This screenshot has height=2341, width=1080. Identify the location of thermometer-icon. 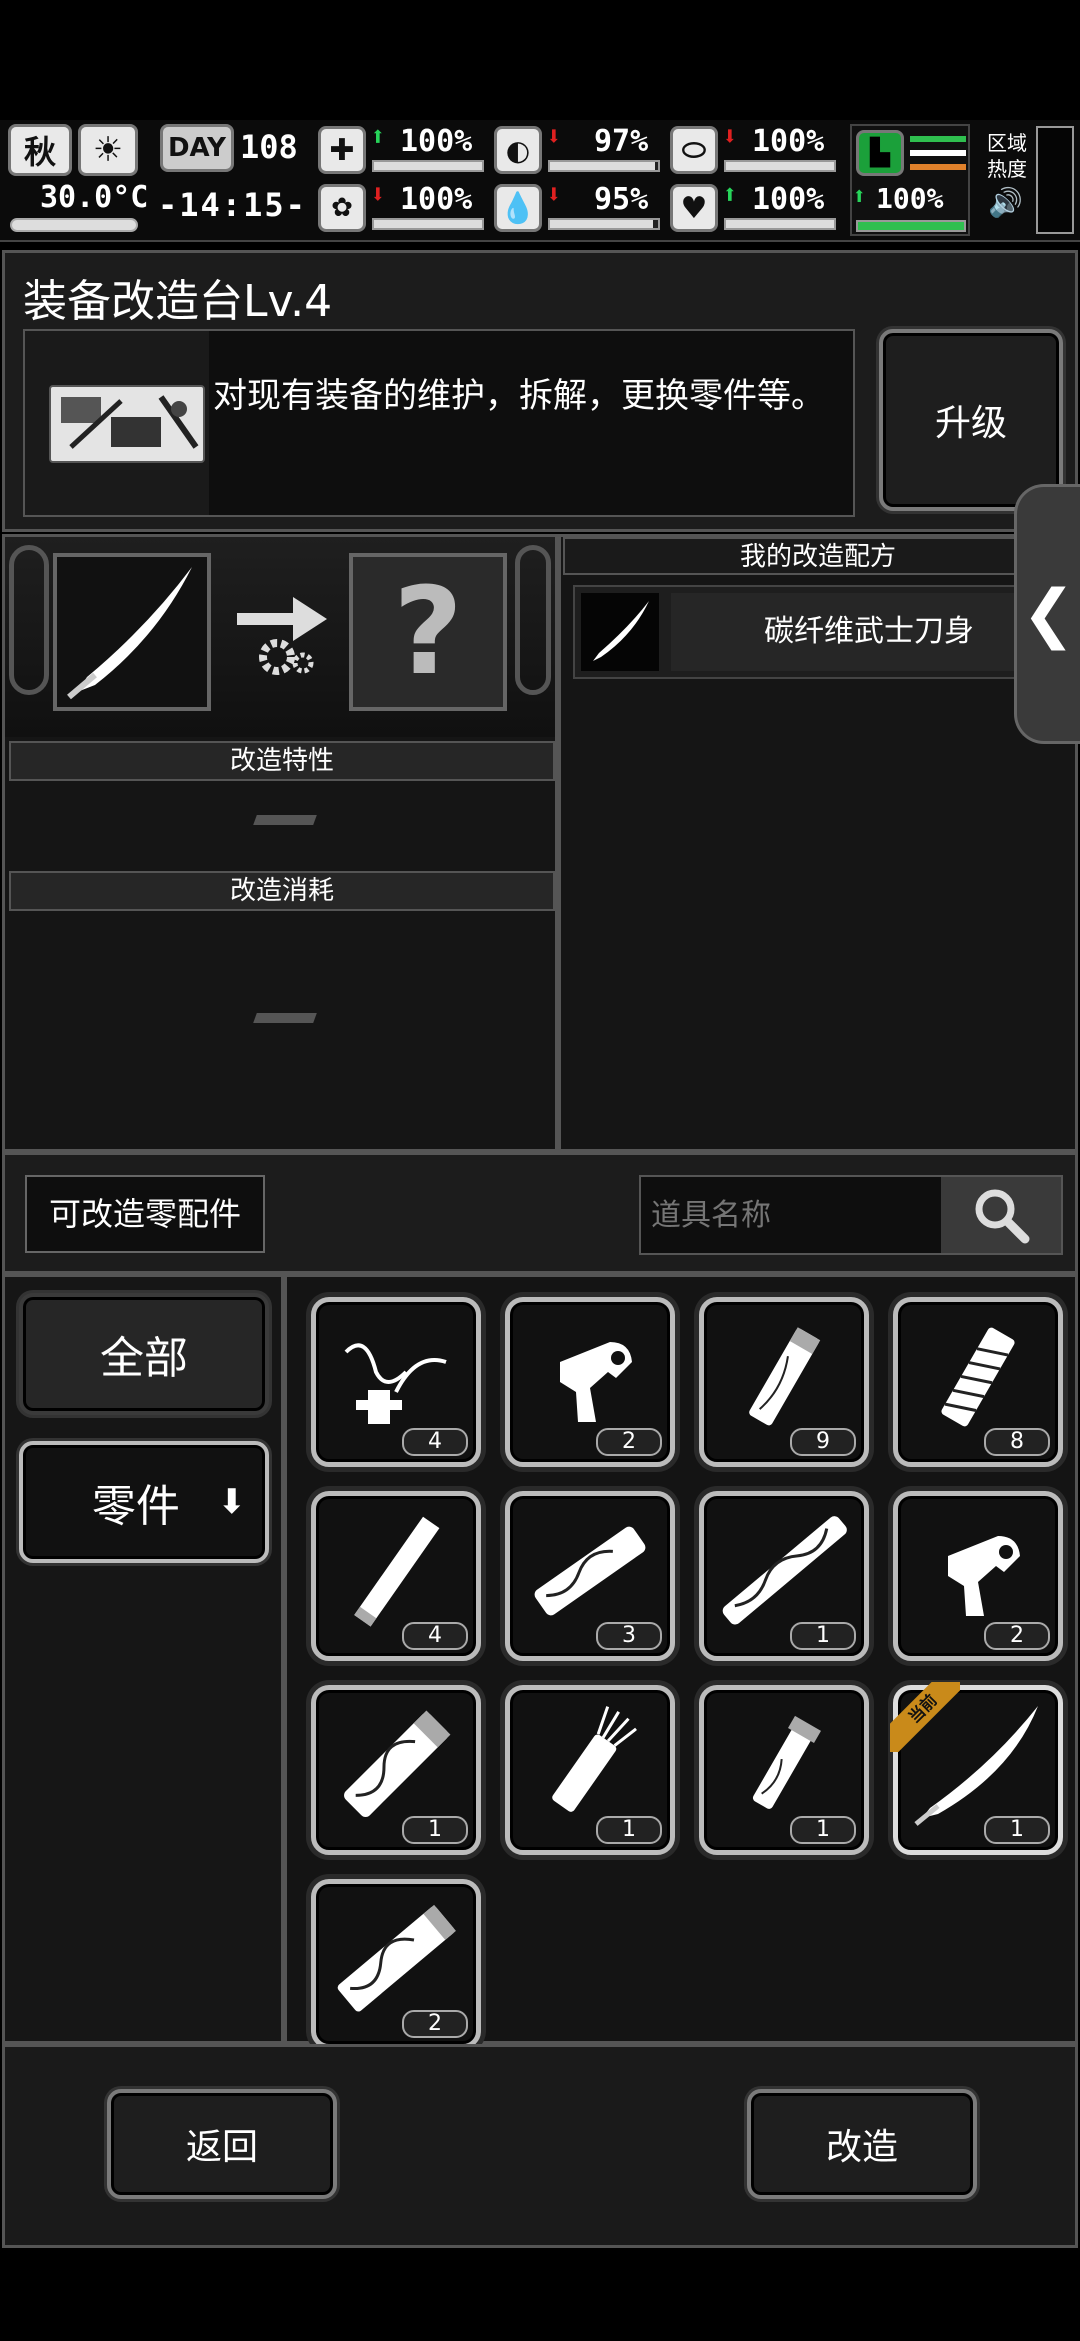
(74, 225).